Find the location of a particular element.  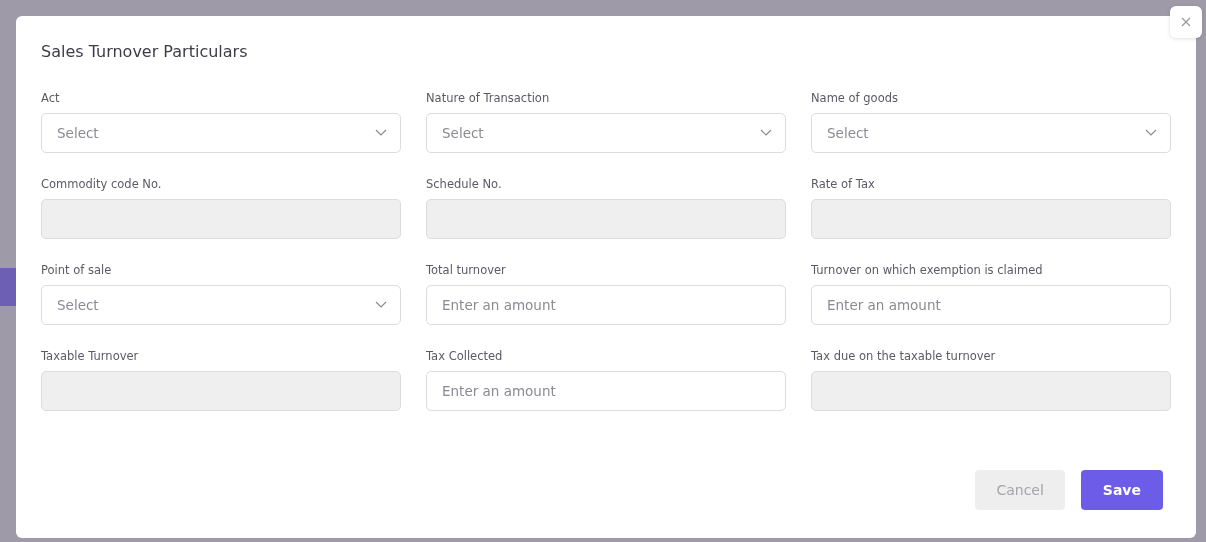

sidebar-highlight is located at coordinates (8, 287).